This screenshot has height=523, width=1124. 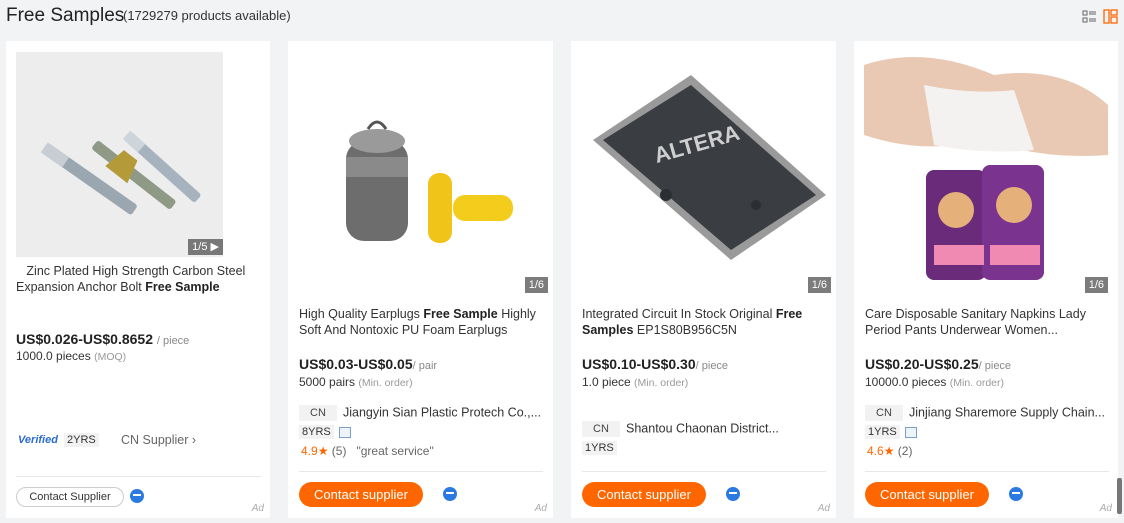 I want to click on grid-view-icon, so click(x=1110, y=16).